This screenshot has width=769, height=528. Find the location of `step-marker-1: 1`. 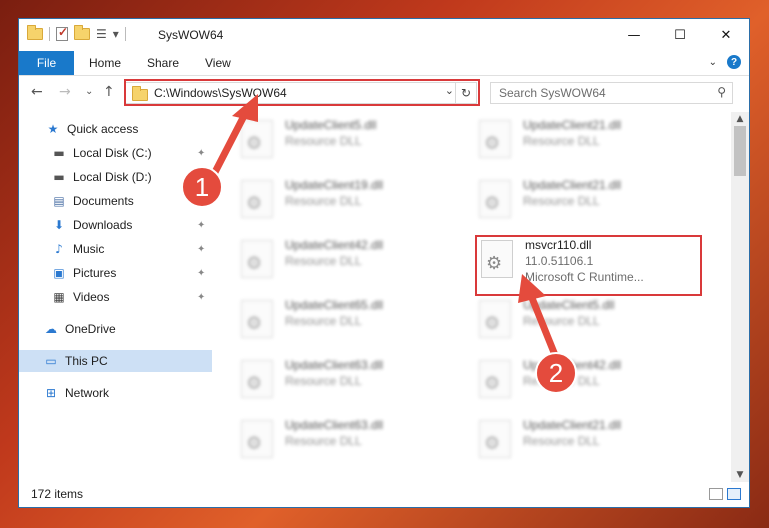

step-marker-1: 1 is located at coordinates (202, 187).